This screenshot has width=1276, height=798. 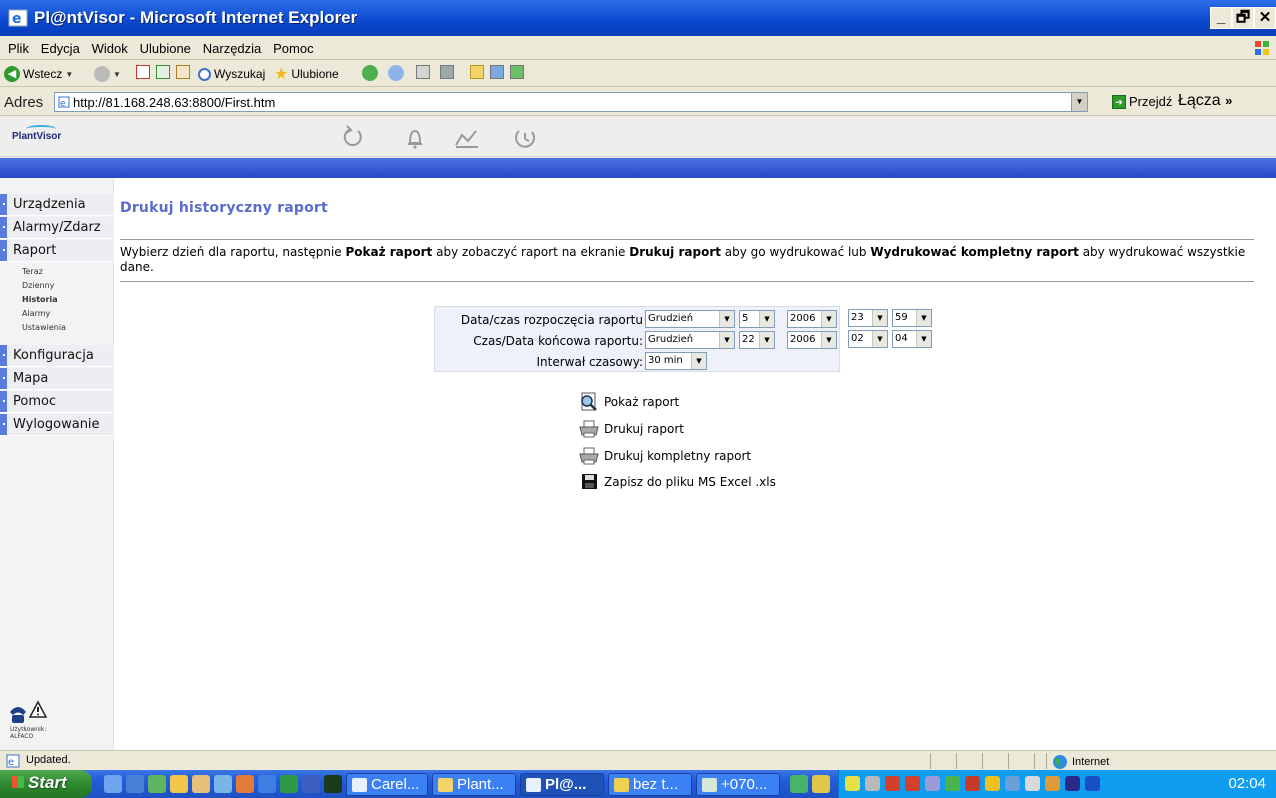 I want to click on menu-help: Pomoc, so click(x=293, y=46).